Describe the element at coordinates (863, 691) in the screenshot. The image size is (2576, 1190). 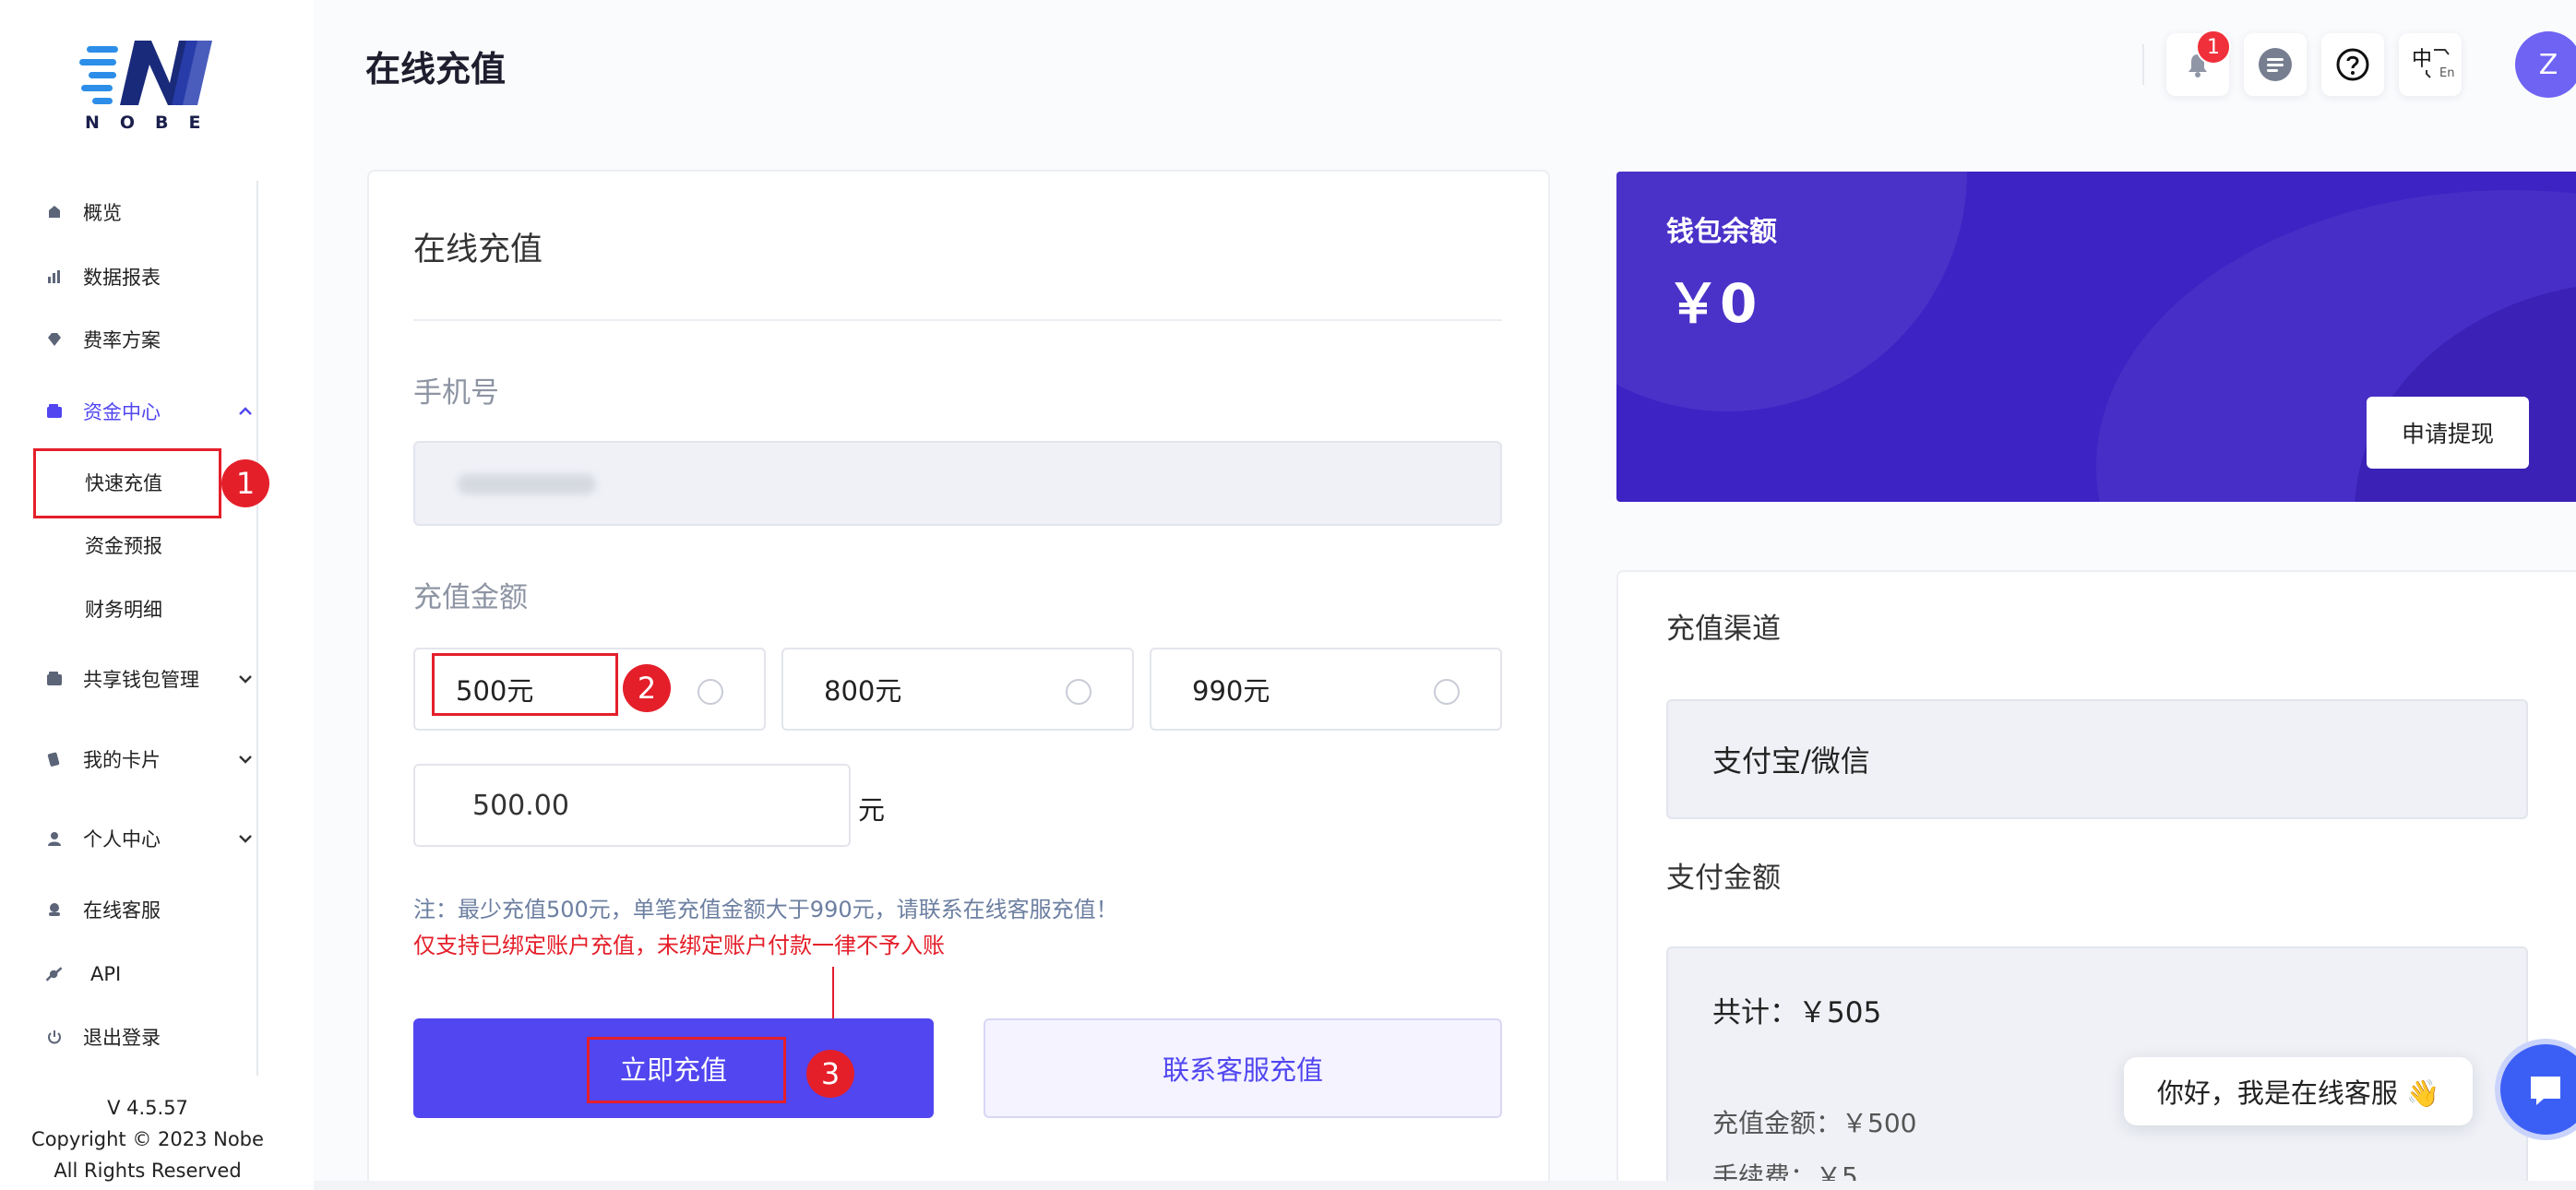
I see `amount-option-label: 800元` at that location.